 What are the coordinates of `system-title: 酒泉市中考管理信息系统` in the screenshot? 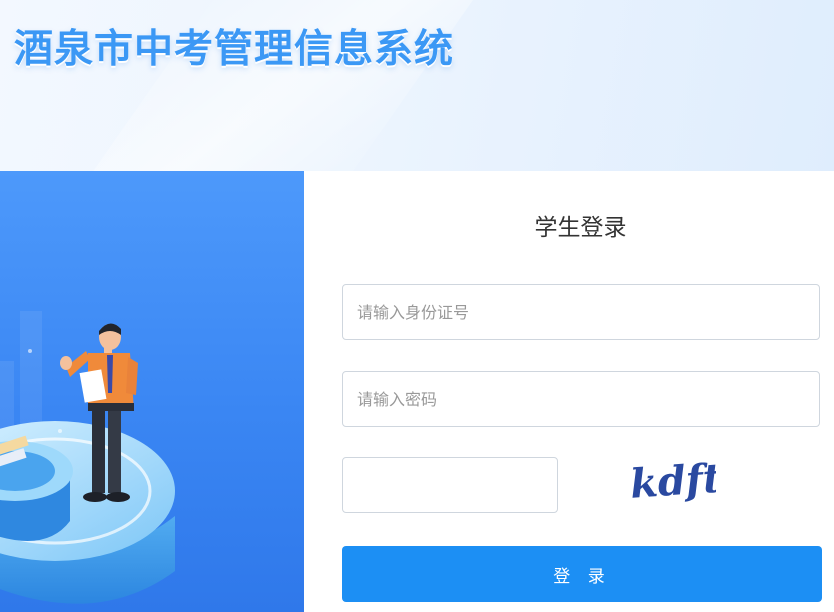 It's located at (234, 49).